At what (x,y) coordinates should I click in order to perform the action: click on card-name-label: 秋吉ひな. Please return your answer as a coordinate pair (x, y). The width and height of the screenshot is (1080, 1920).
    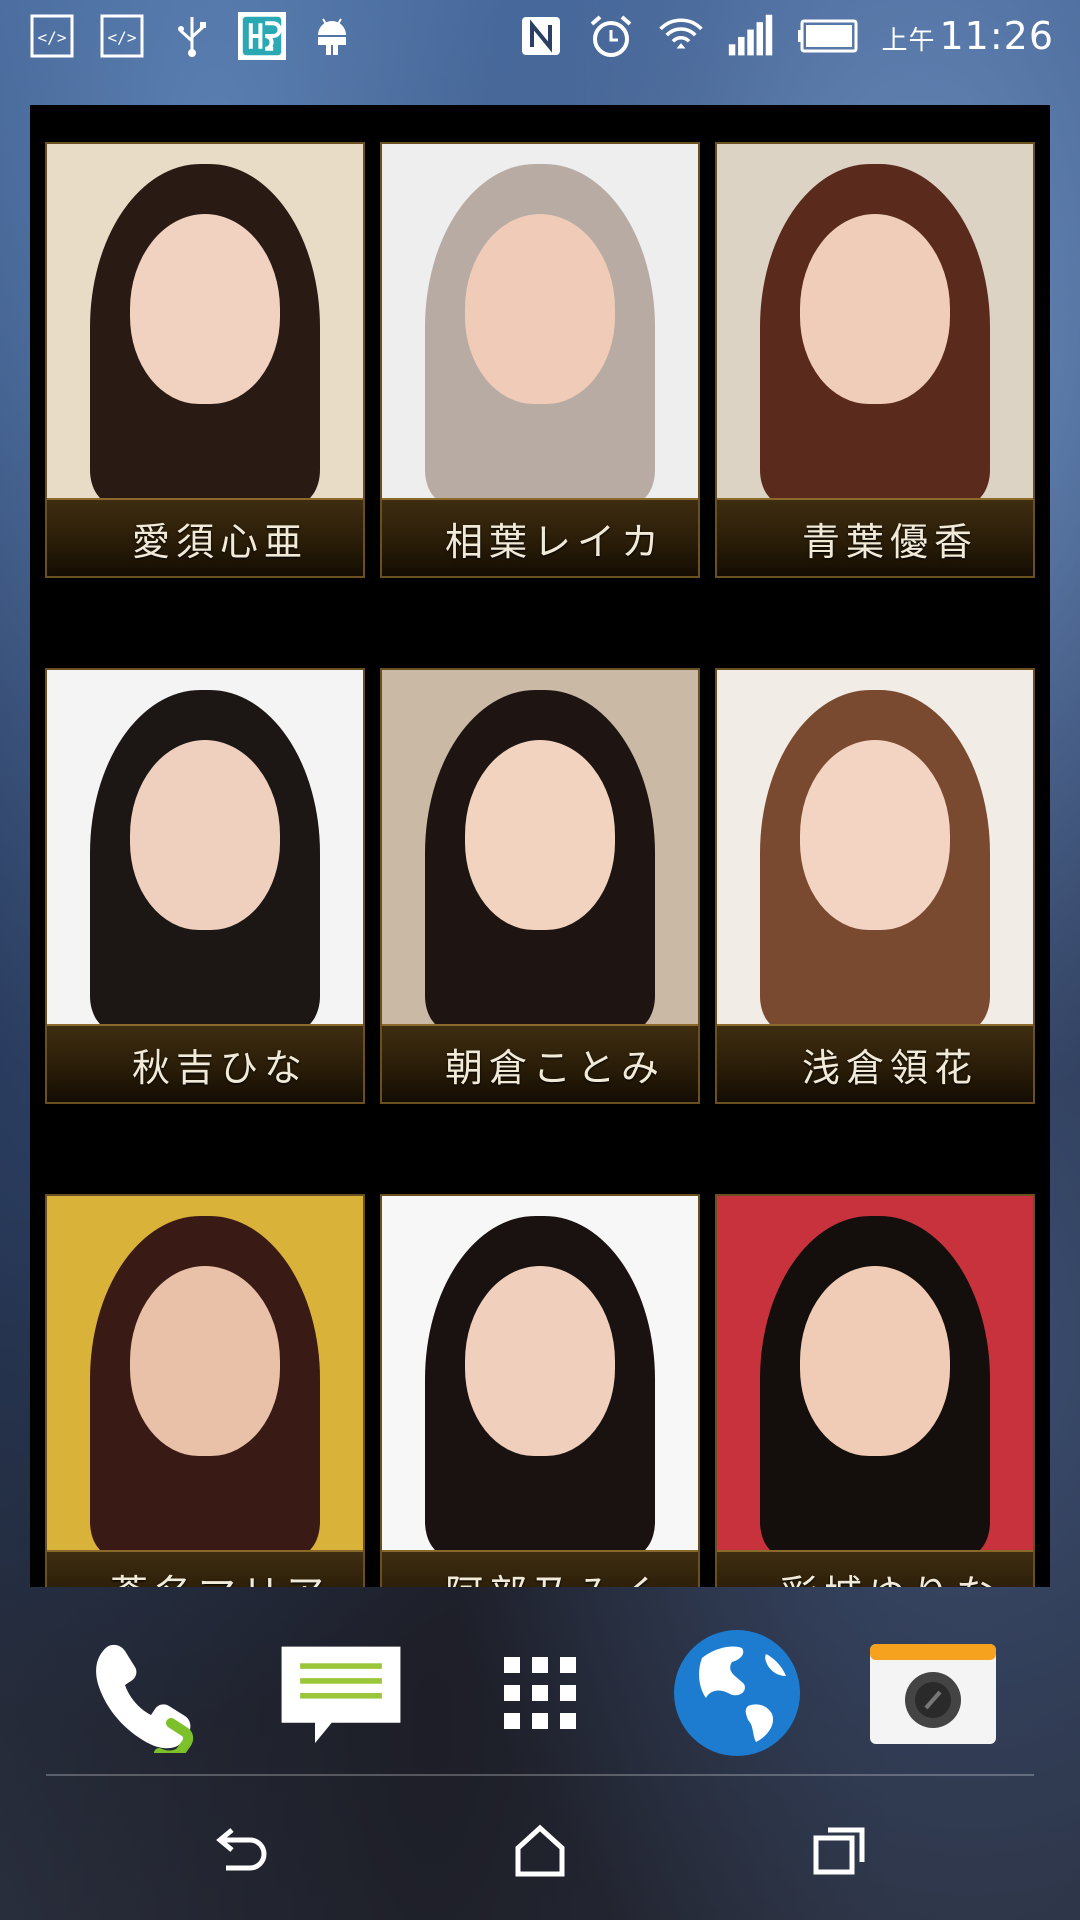
    Looking at the image, I should click on (219, 1067).